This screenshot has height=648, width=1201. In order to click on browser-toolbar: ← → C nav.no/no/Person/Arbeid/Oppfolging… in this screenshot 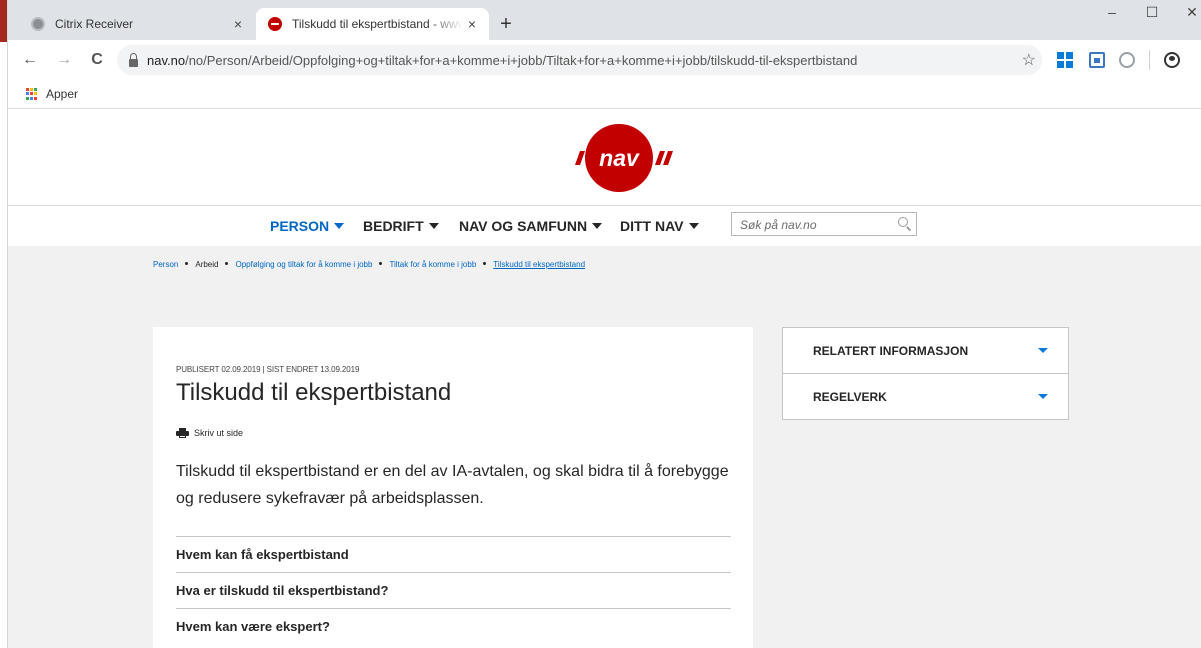, I will do `click(604, 60)`.